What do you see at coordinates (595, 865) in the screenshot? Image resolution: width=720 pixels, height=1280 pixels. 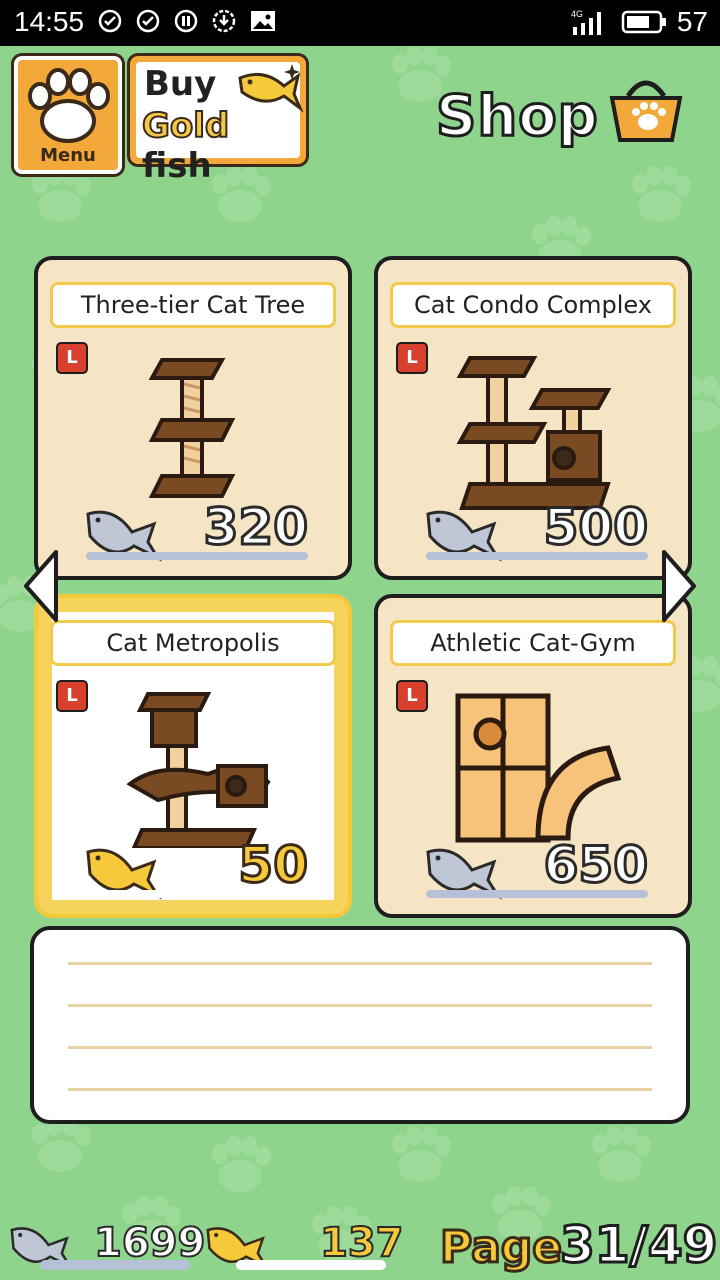 I see `item-price: 650` at bounding box center [595, 865].